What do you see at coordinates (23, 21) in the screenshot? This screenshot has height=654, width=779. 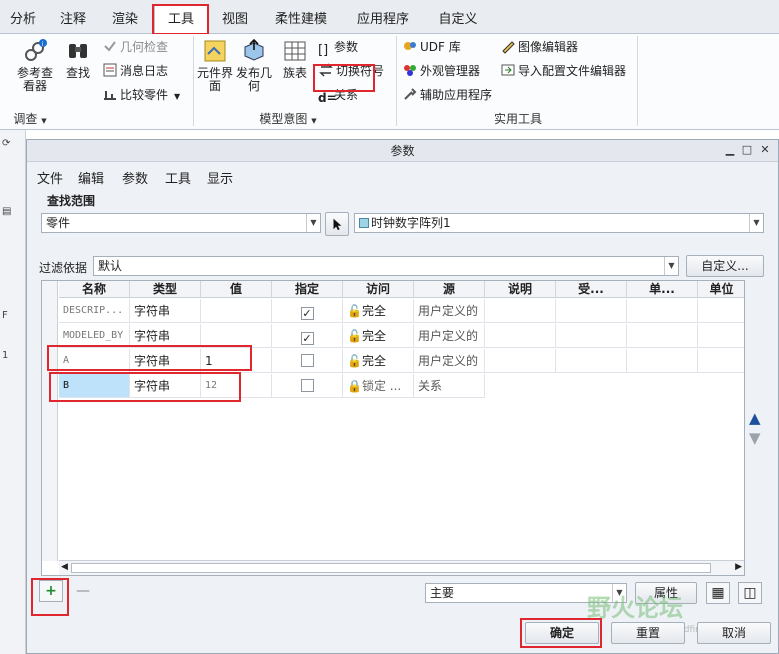 I see `tab-analysis: 分析` at bounding box center [23, 21].